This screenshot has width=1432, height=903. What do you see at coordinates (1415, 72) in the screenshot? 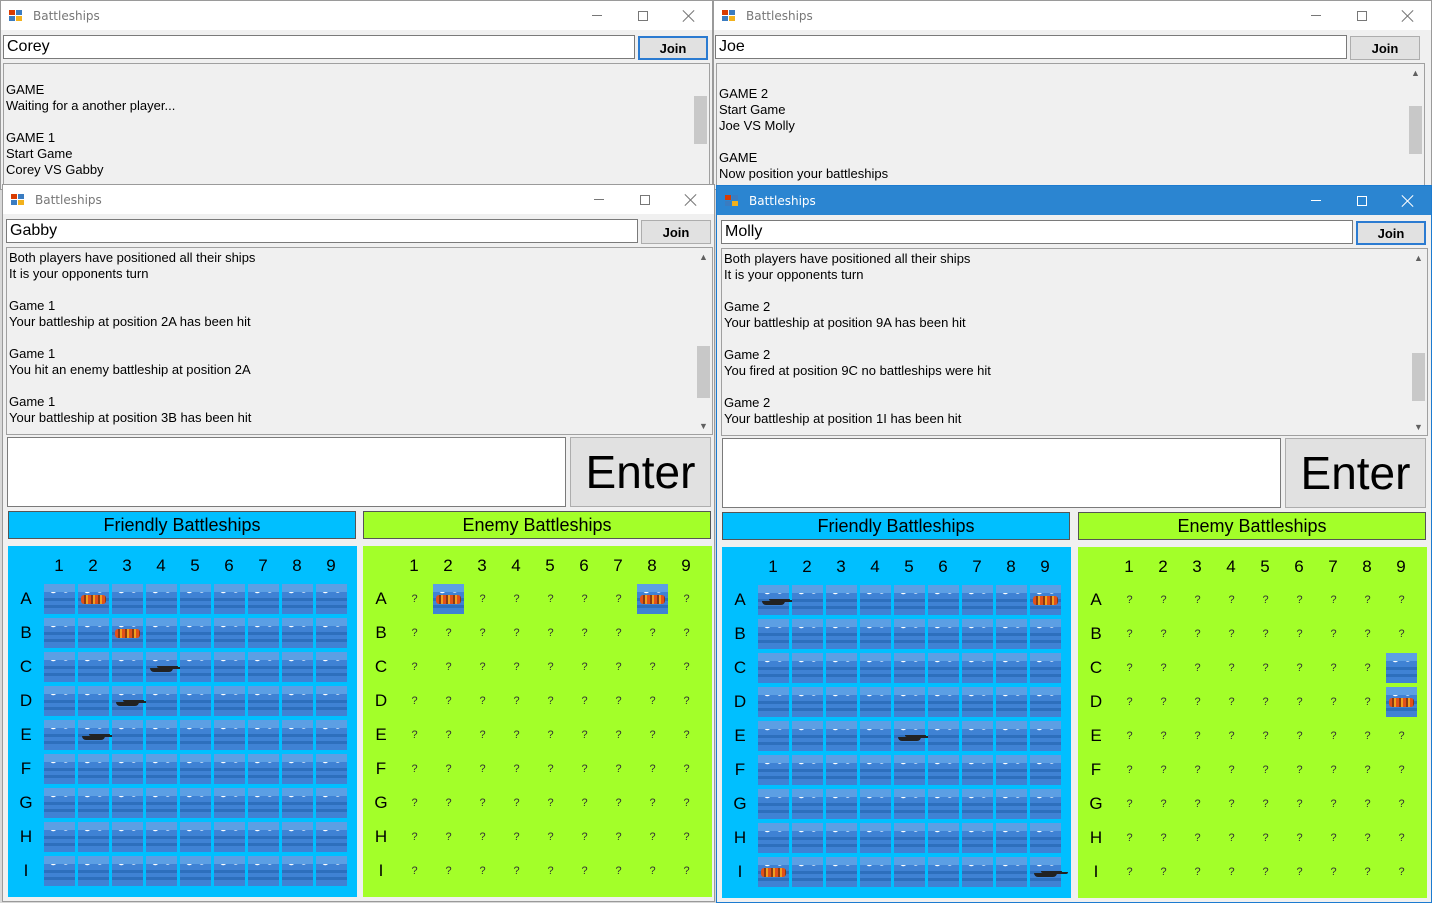
I see `scroll-up-icon: ▲` at bounding box center [1415, 72].